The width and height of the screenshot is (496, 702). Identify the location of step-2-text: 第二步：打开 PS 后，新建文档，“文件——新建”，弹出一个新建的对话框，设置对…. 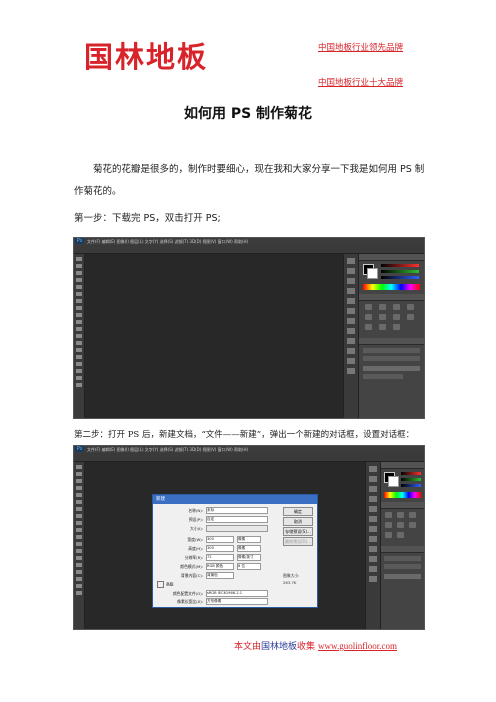
(244, 435).